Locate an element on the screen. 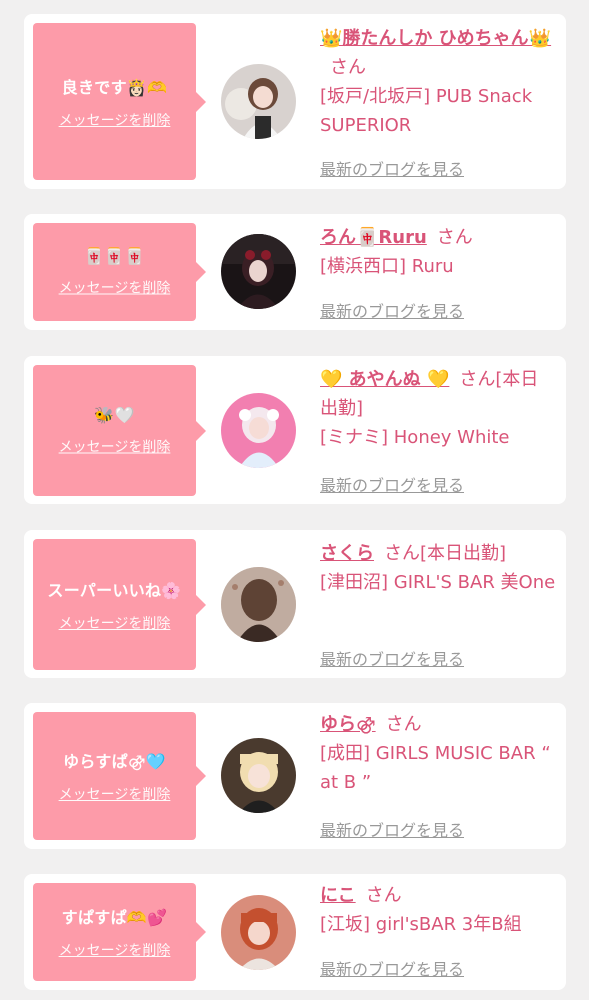  profile-name-link: 💛 あやんぬ 💛 is located at coordinates (384, 379).